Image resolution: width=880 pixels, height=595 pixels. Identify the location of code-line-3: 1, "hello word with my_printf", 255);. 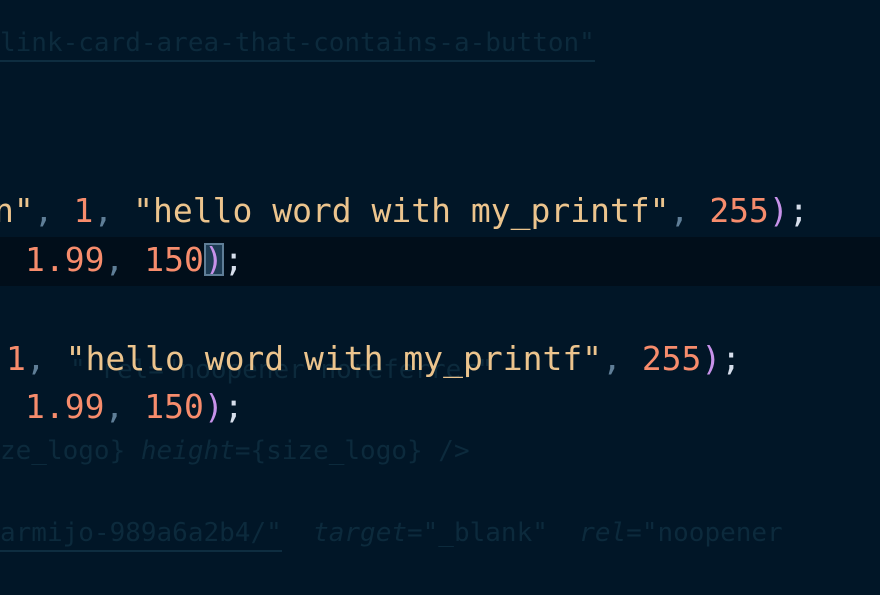
(373, 358).